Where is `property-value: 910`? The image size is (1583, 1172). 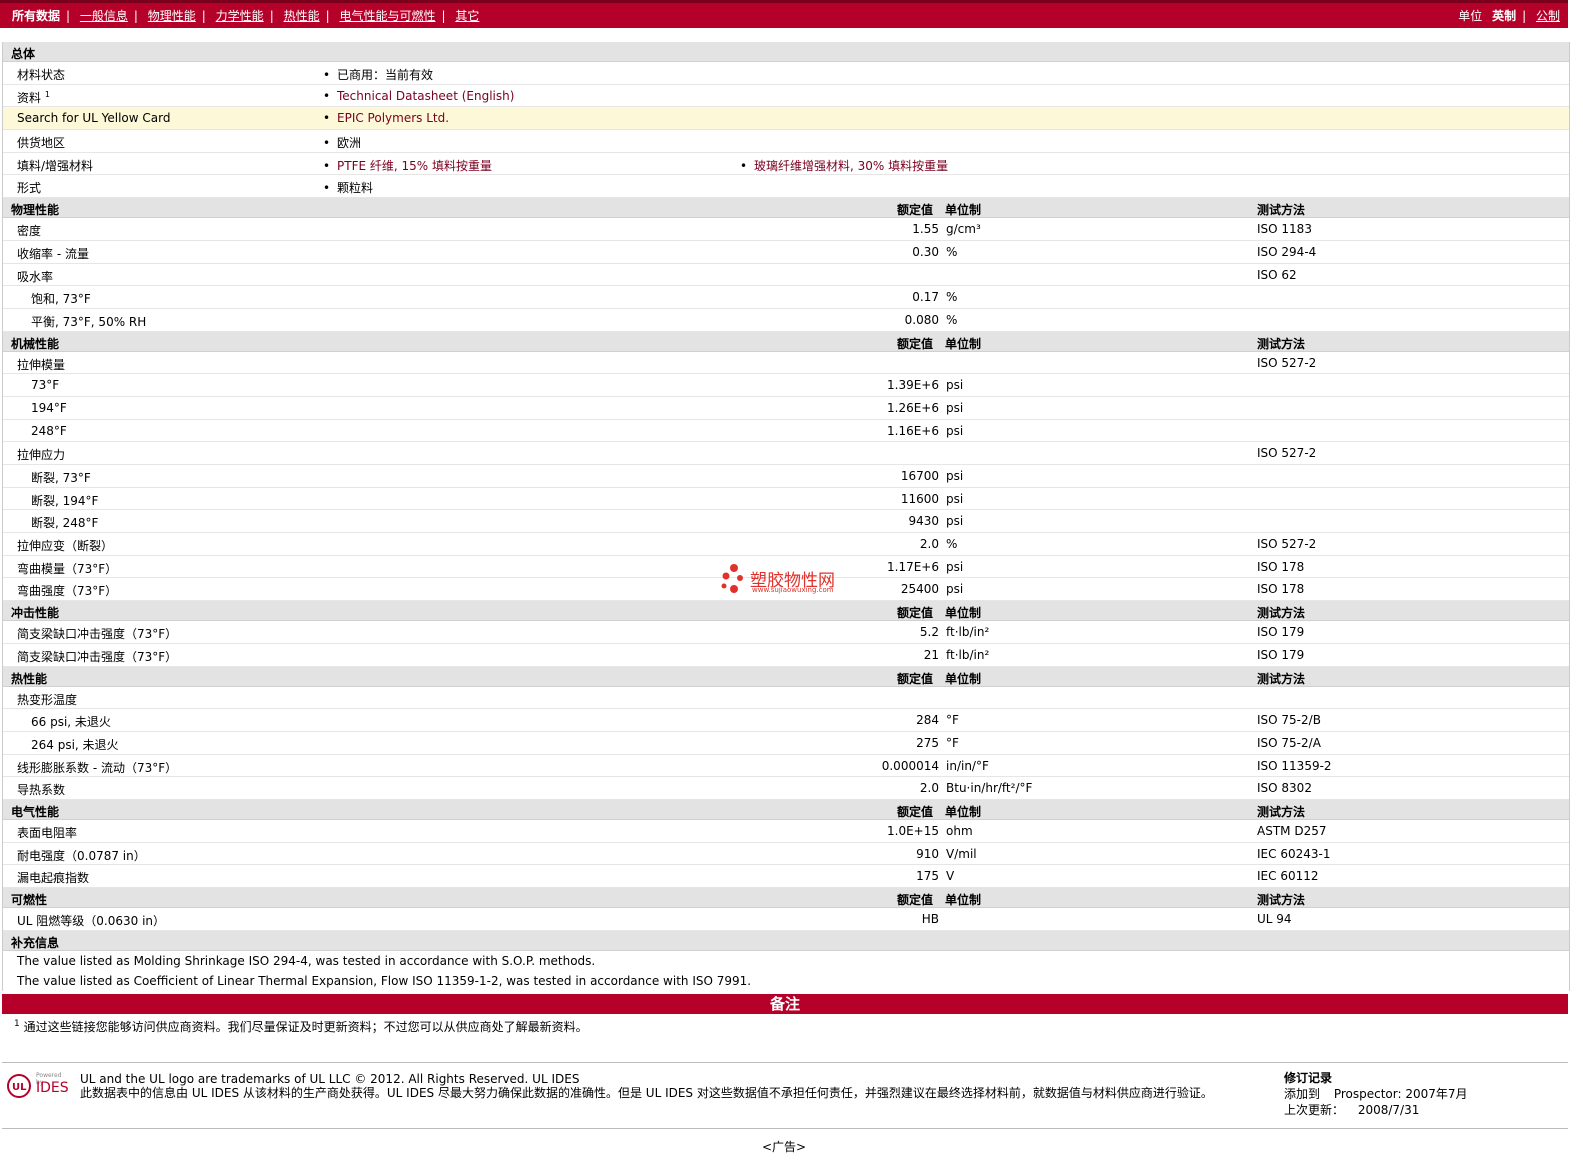
property-value: 910 is located at coordinates (927, 853).